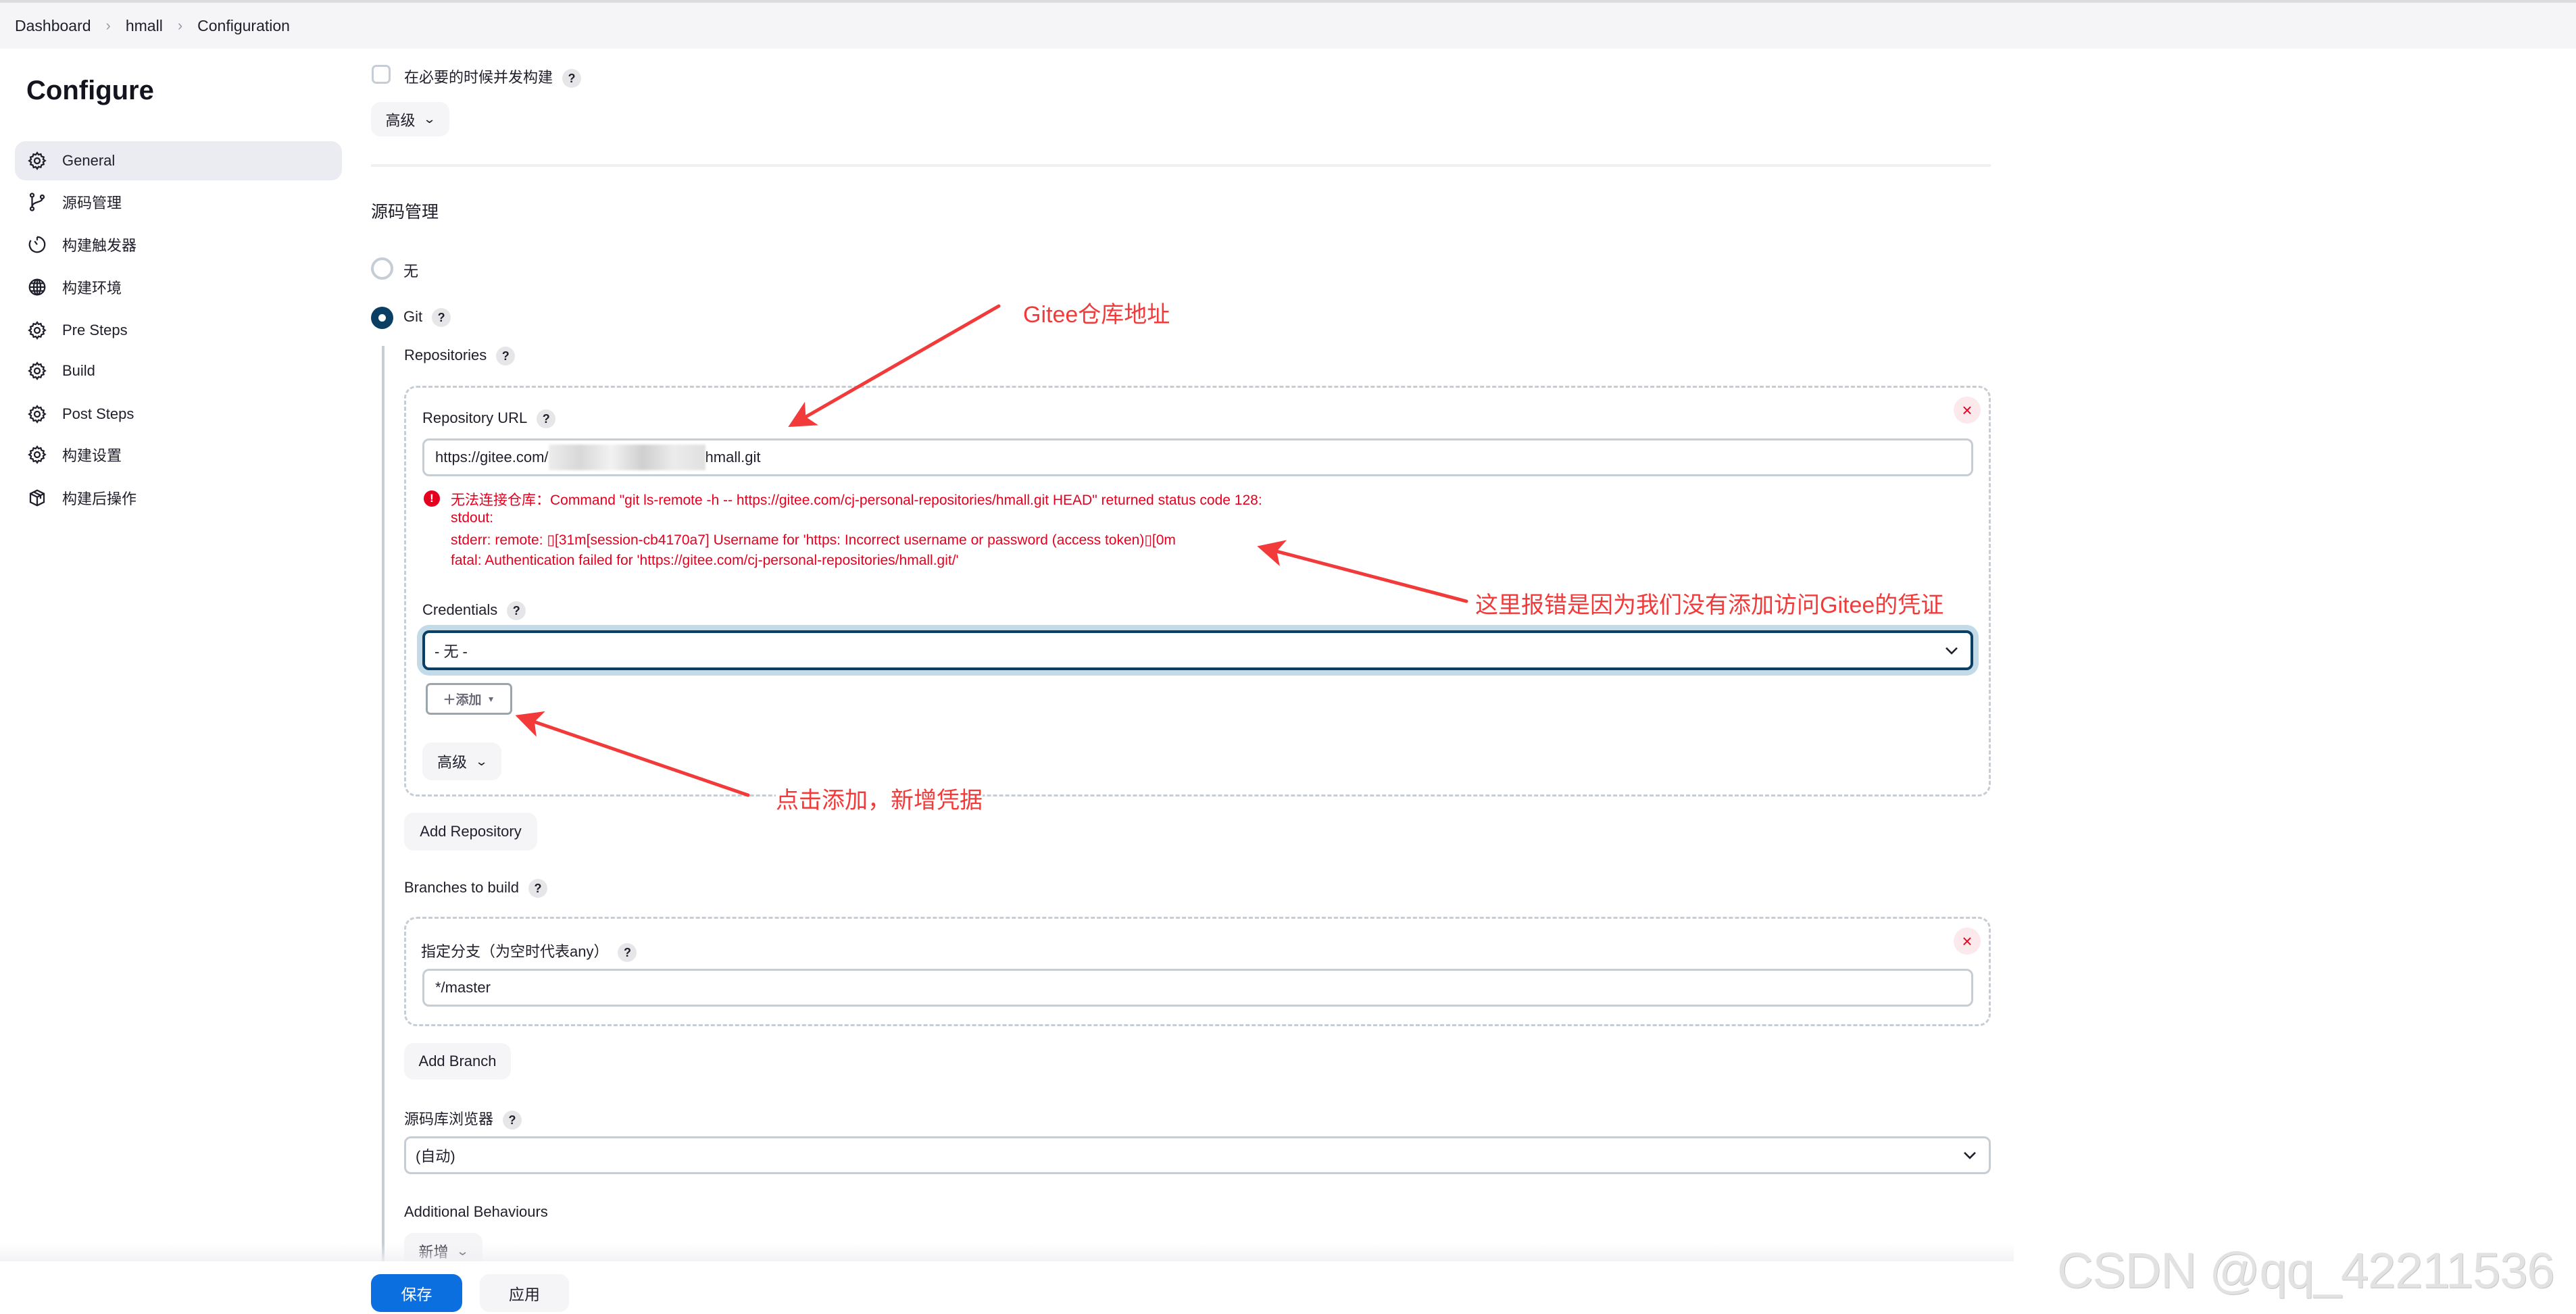 The image size is (2576, 1314). I want to click on sidebar-item-label: 构建环境, so click(92, 288).